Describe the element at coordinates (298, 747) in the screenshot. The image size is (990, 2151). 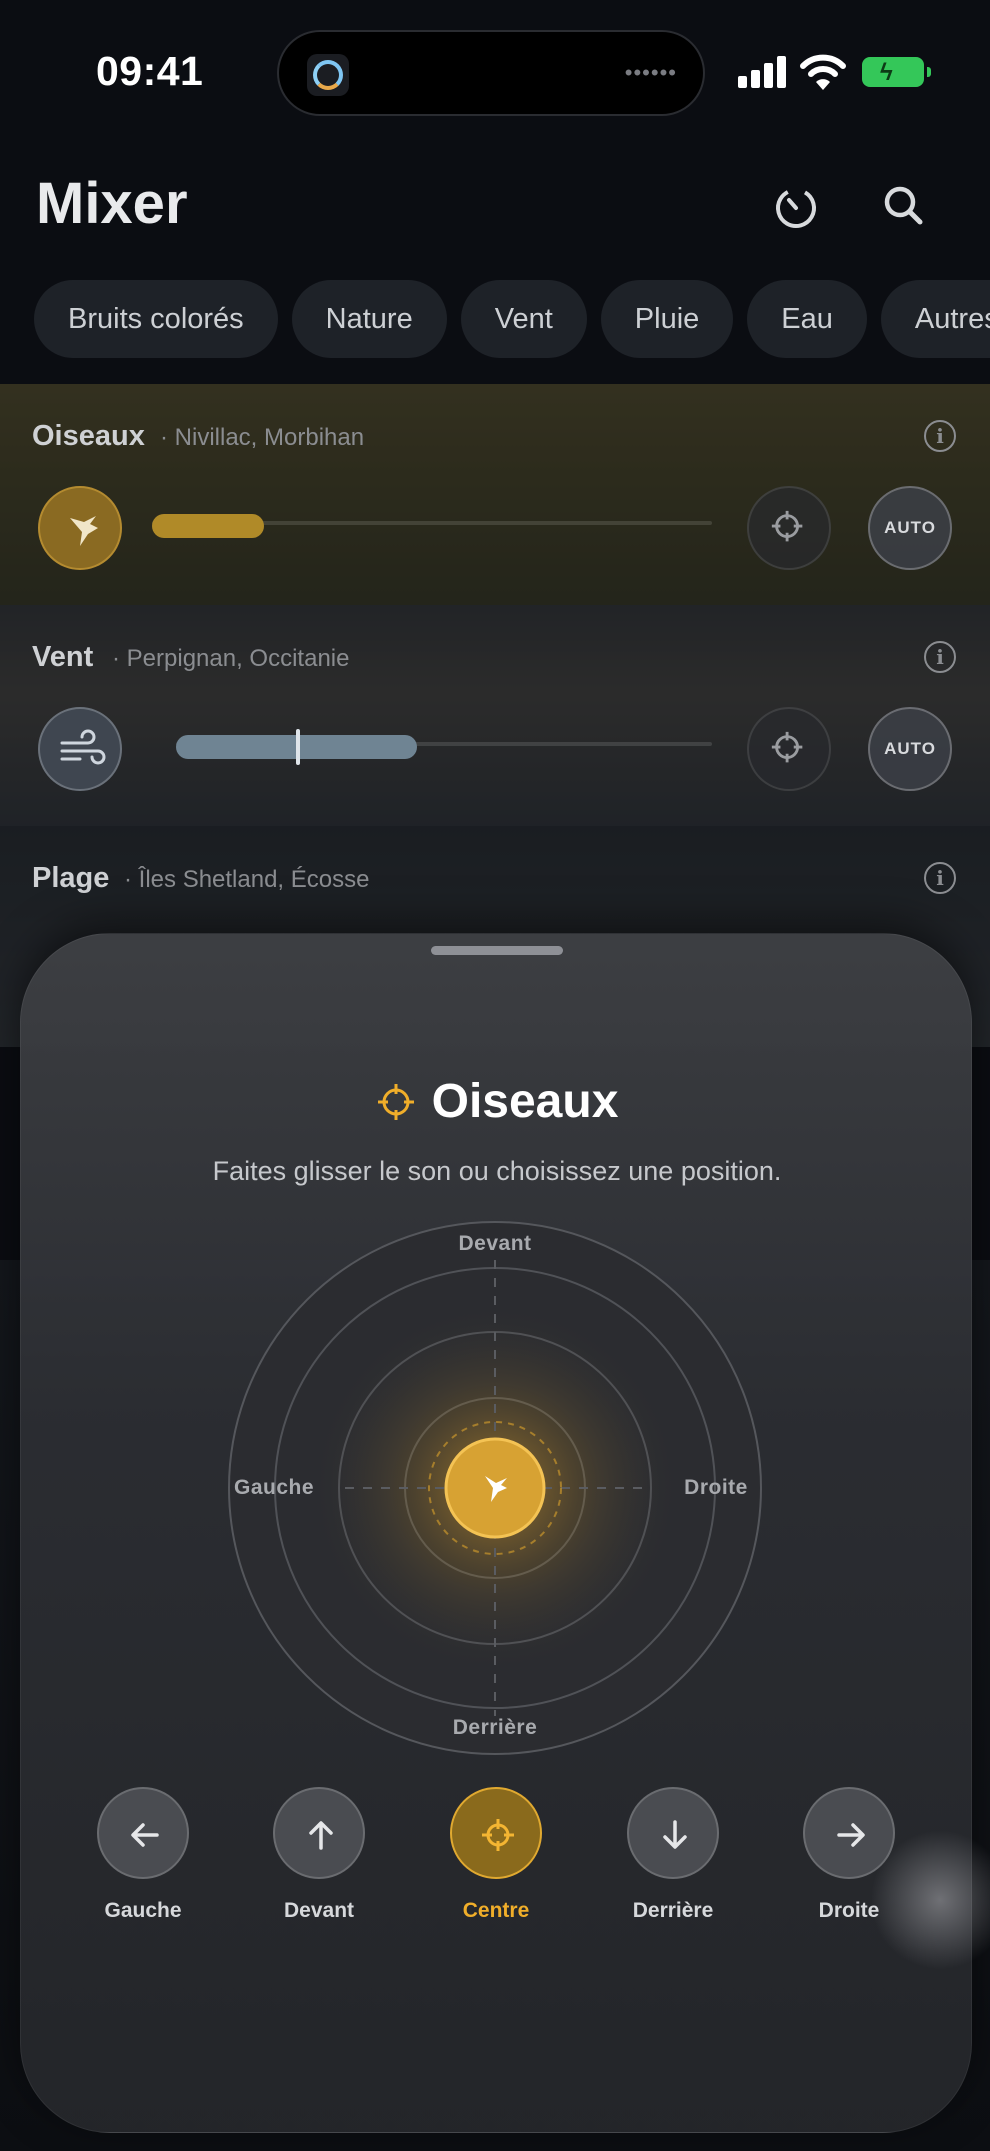
I see `volume-thumb` at that location.